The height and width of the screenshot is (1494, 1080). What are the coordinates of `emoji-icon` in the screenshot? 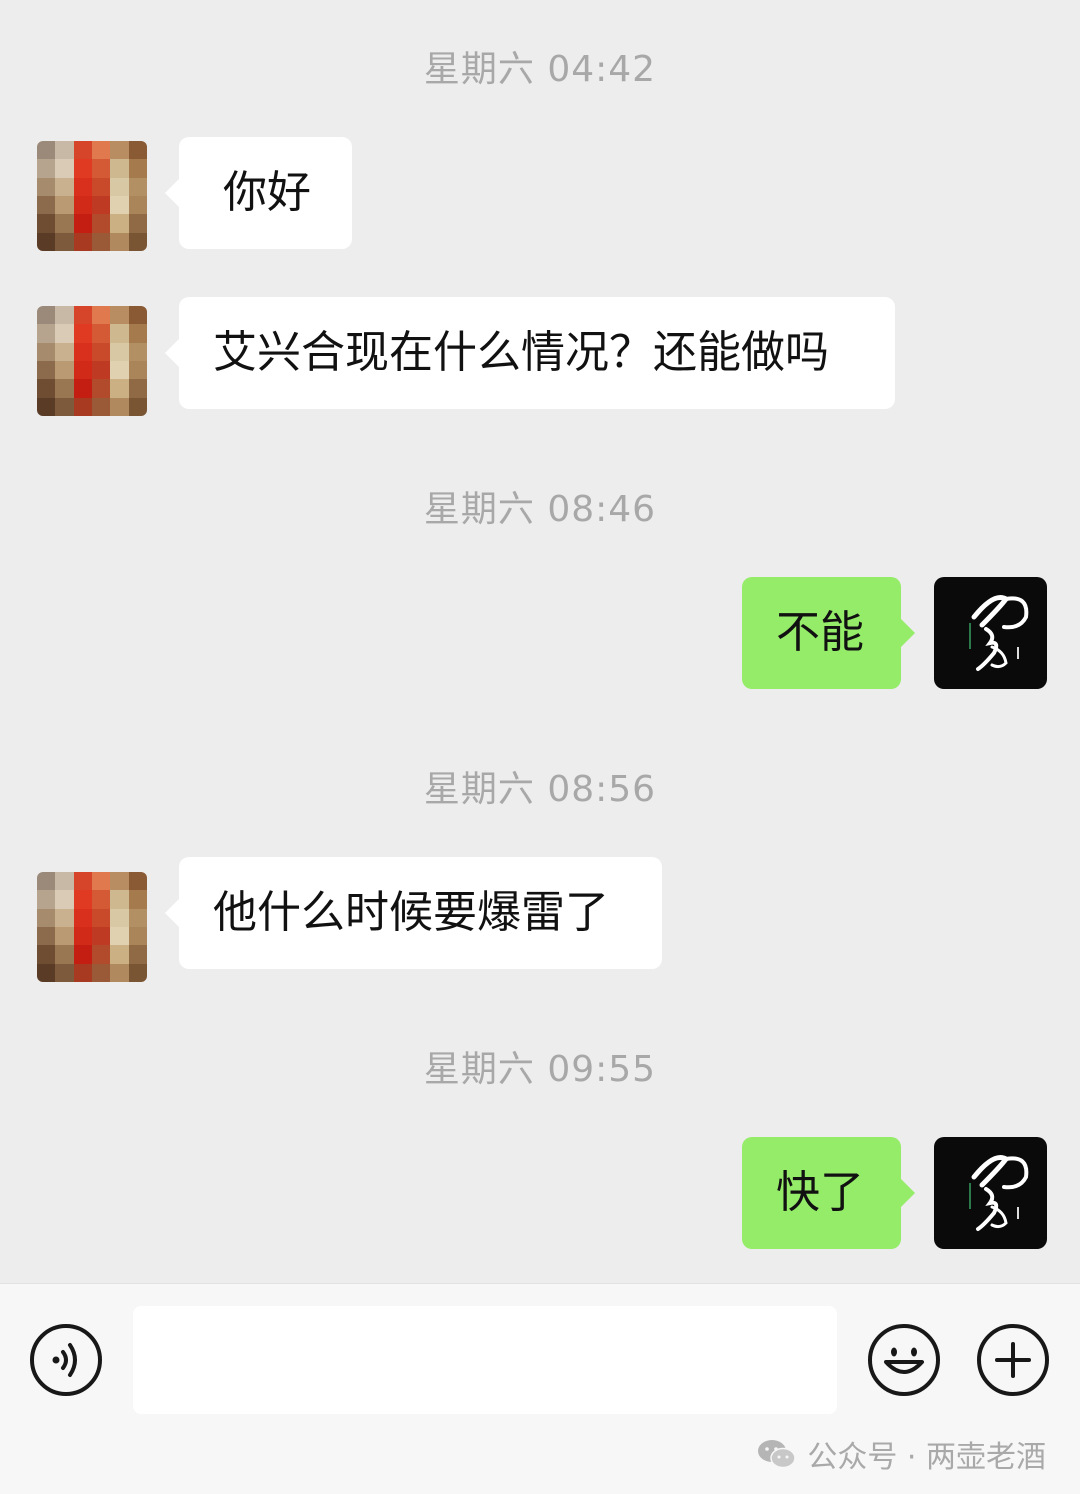 It's located at (904, 1360).